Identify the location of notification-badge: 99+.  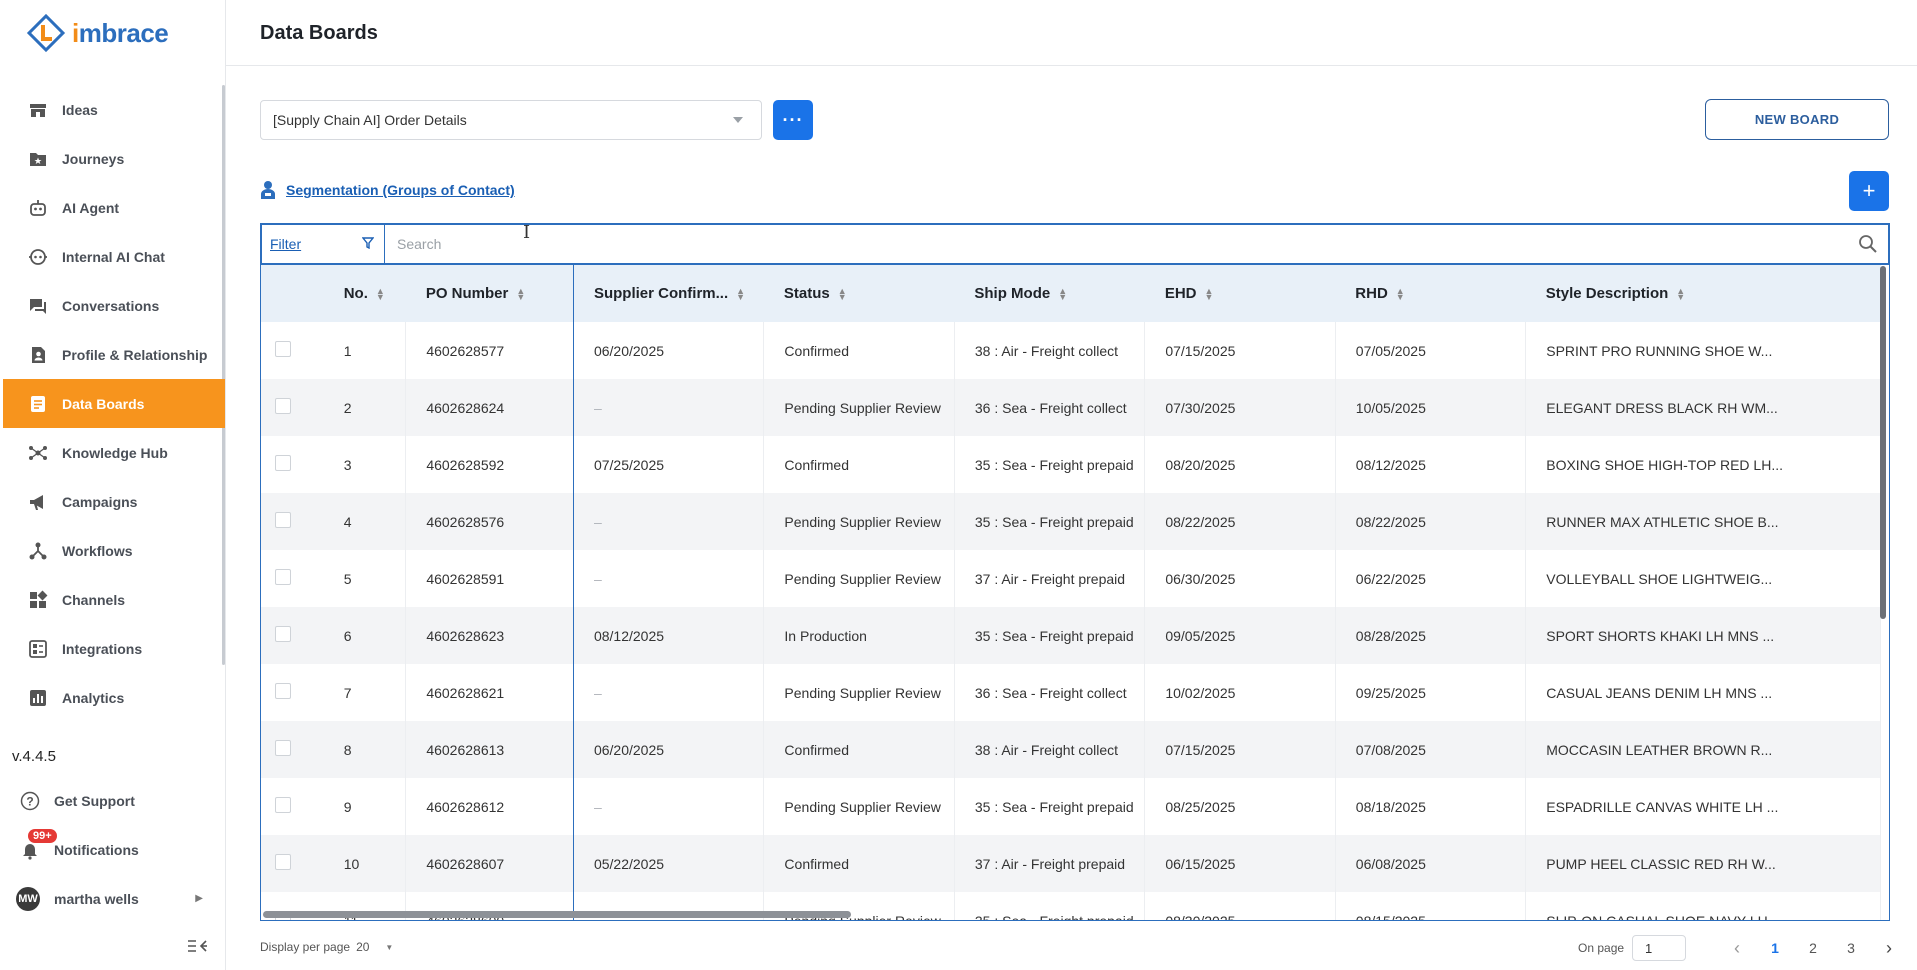
(42, 836).